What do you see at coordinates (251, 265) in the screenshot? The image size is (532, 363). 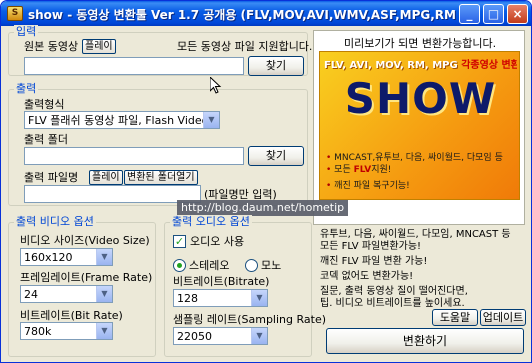 I see `mono-radio` at bounding box center [251, 265].